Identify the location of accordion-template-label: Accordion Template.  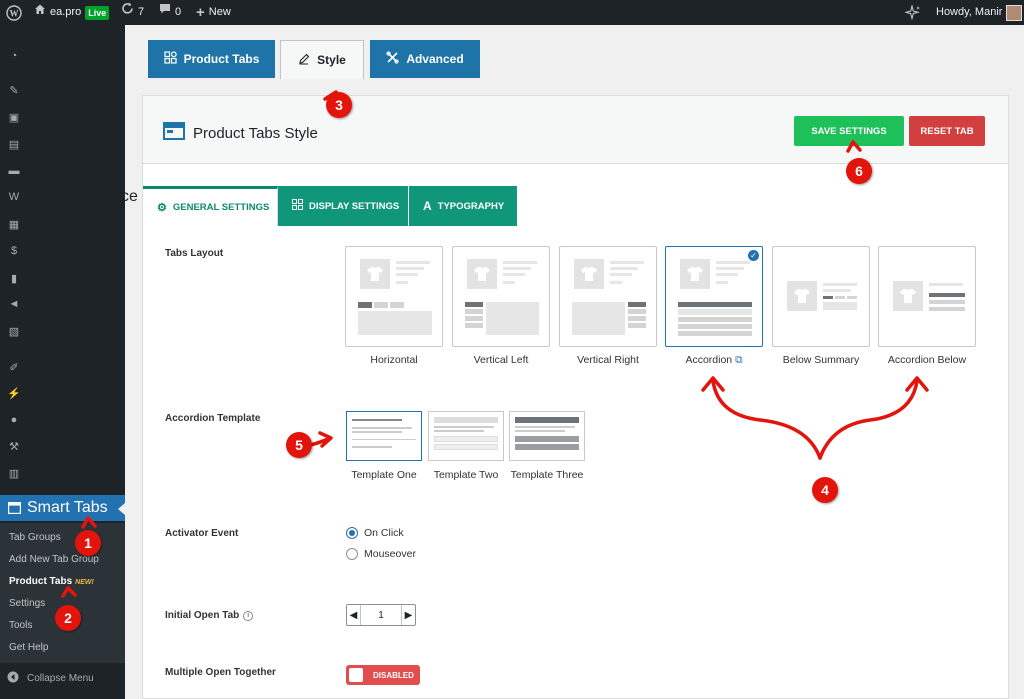
(213, 418).